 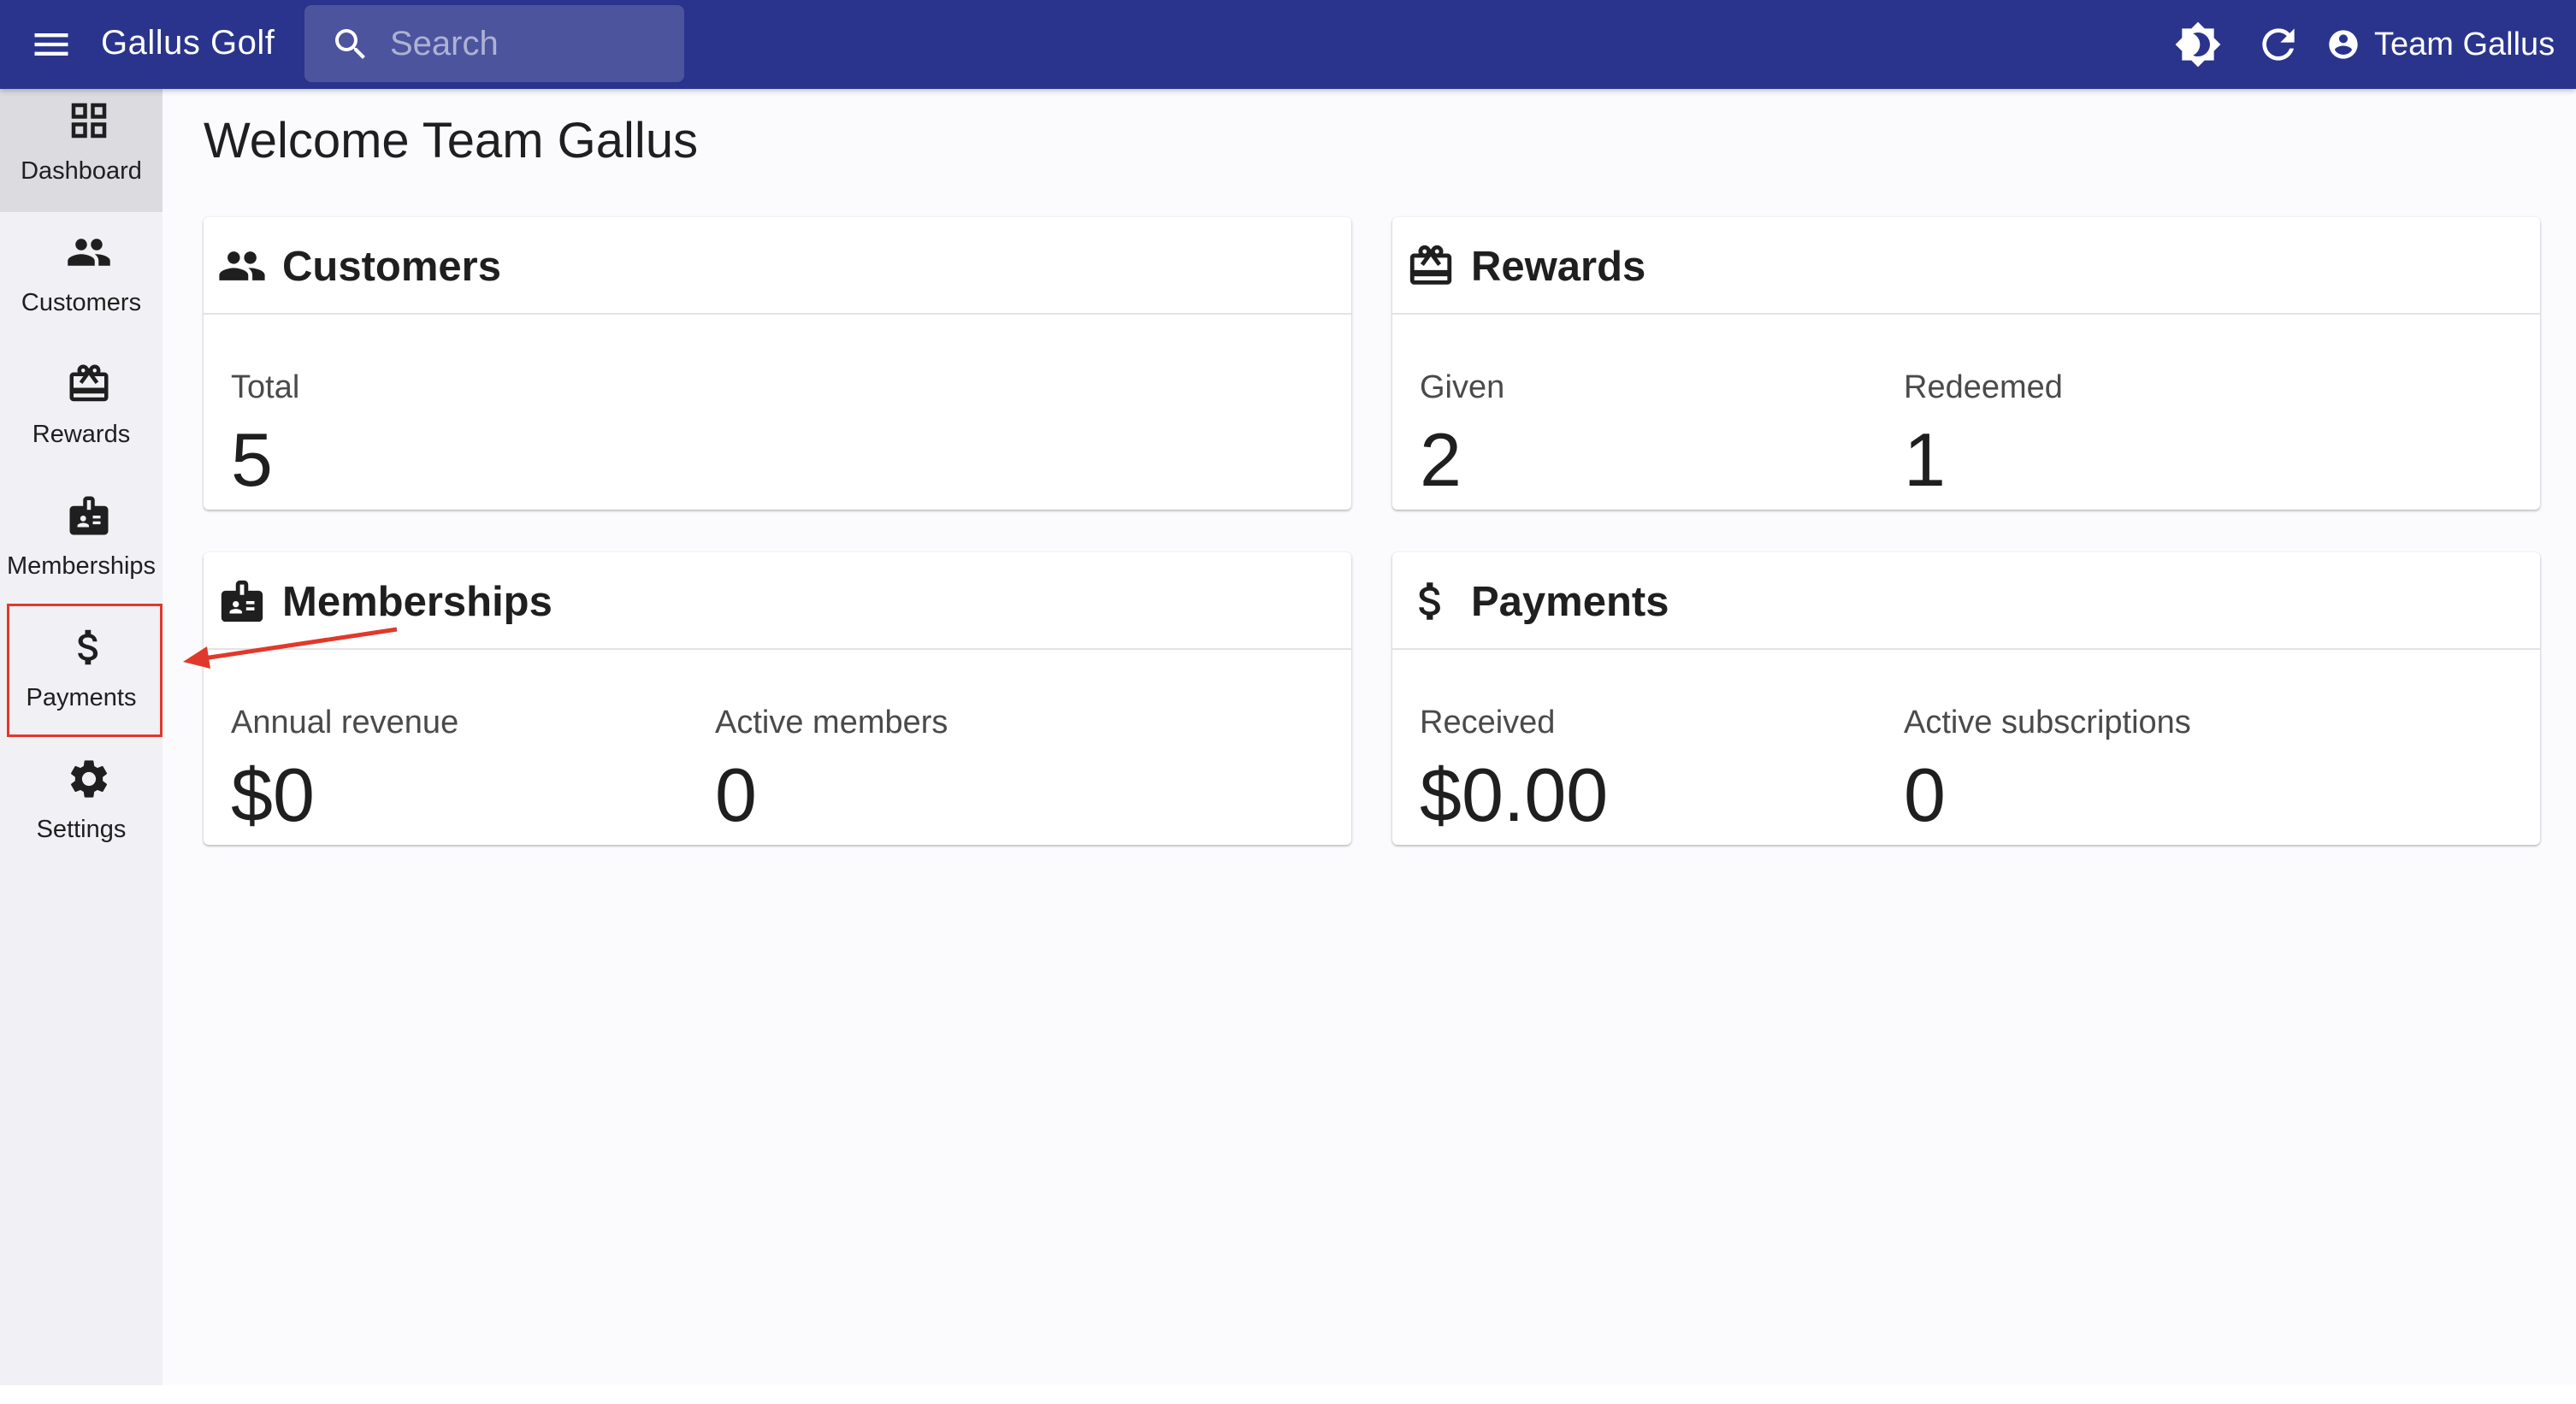 What do you see at coordinates (273, 794) in the screenshot?
I see `stat-value: $0` at bounding box center [273, 794].